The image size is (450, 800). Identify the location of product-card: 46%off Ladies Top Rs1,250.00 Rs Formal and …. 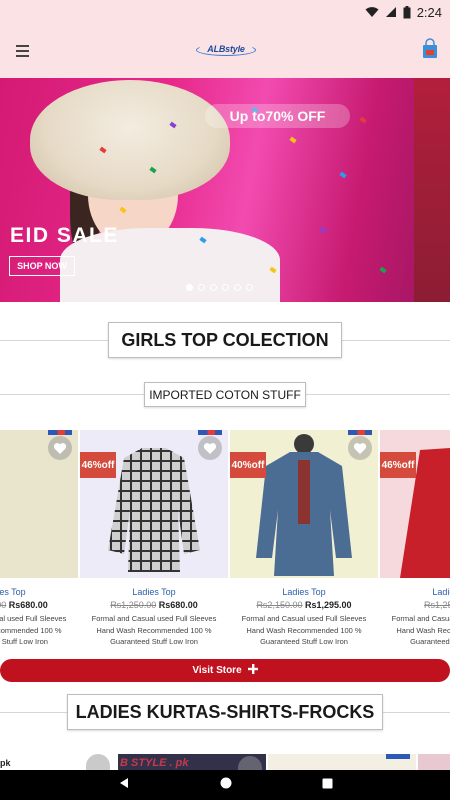
(415, 539).